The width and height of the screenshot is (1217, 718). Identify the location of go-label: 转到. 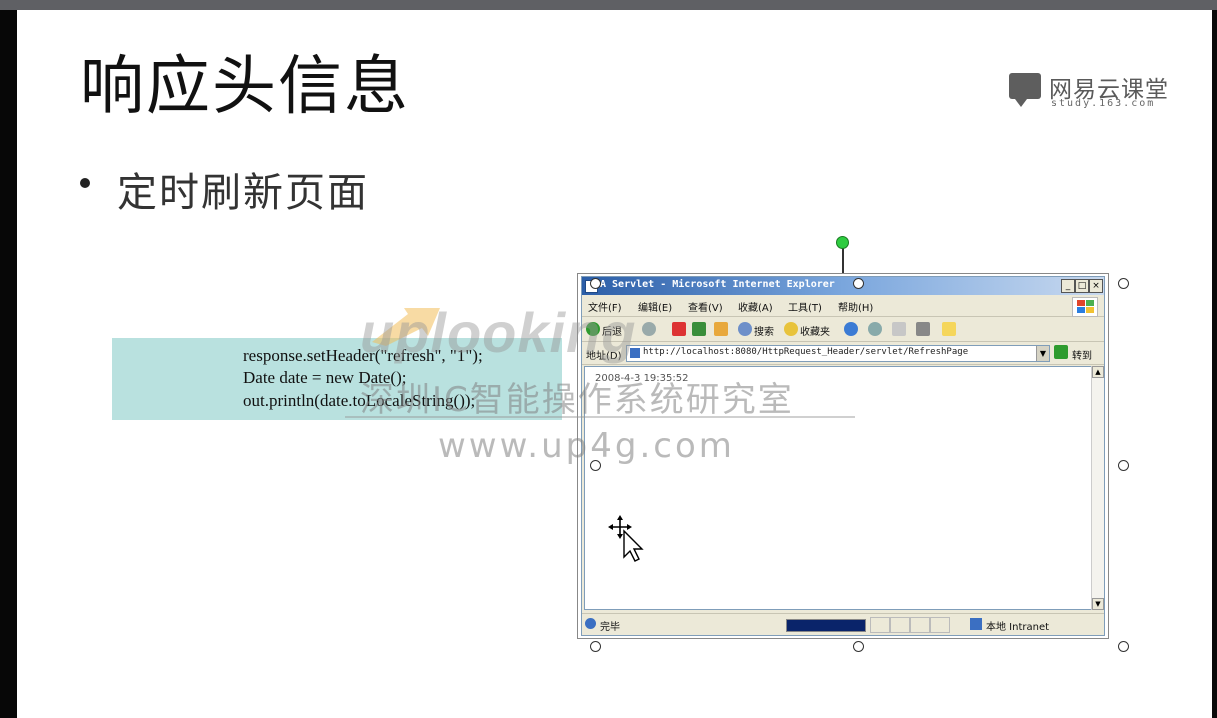
(1082, 354).